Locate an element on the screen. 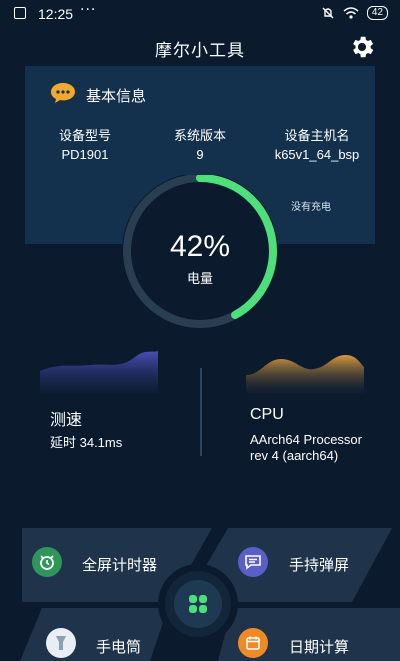 The width and height of the screenshot is (400, 661). tool-fullscreen-timer: 全屏计时器 is located at coordinates (119, 564).